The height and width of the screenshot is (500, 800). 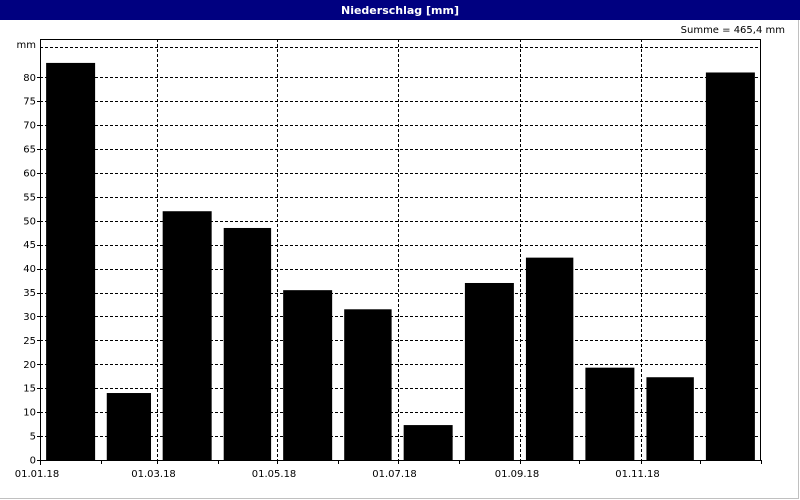 I want to click on y-axis-label: mm, so click(x=26, y=45).